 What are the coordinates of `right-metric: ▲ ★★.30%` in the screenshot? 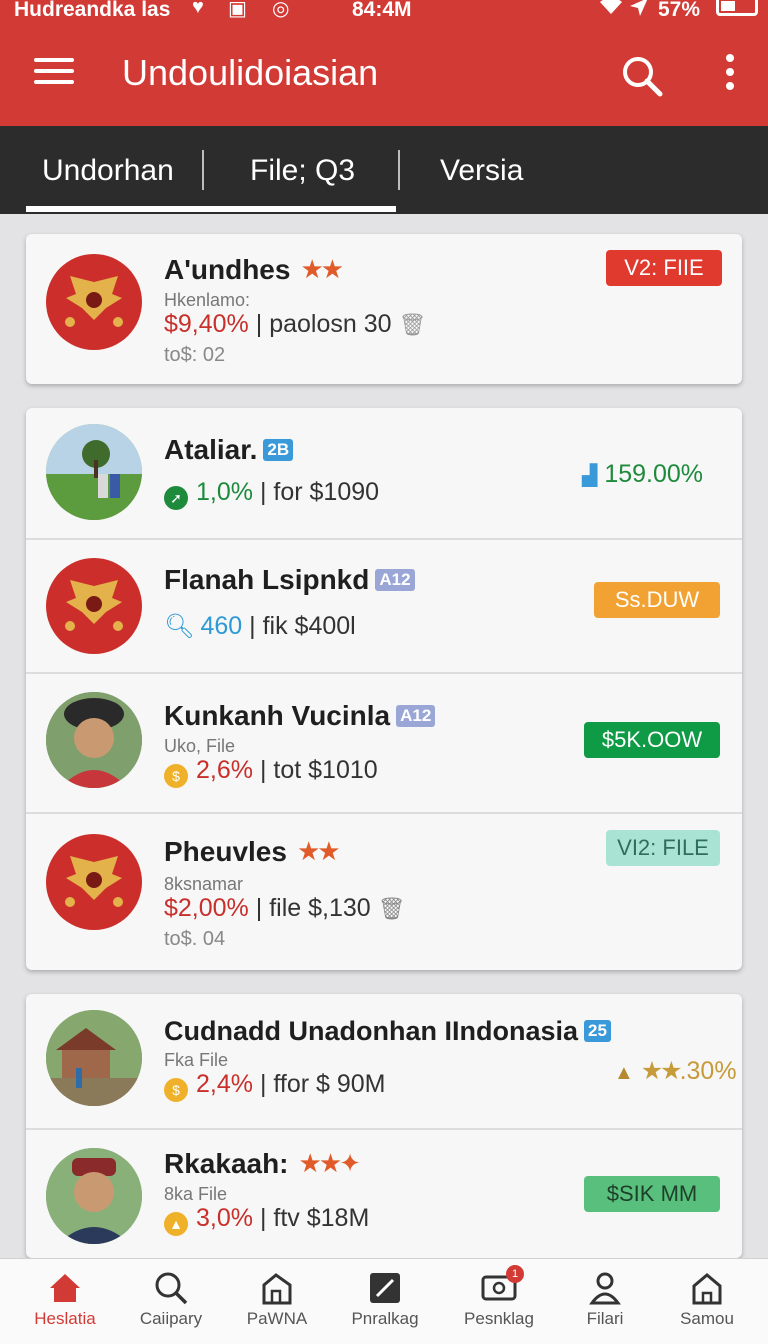 It's located at (675, 1071).